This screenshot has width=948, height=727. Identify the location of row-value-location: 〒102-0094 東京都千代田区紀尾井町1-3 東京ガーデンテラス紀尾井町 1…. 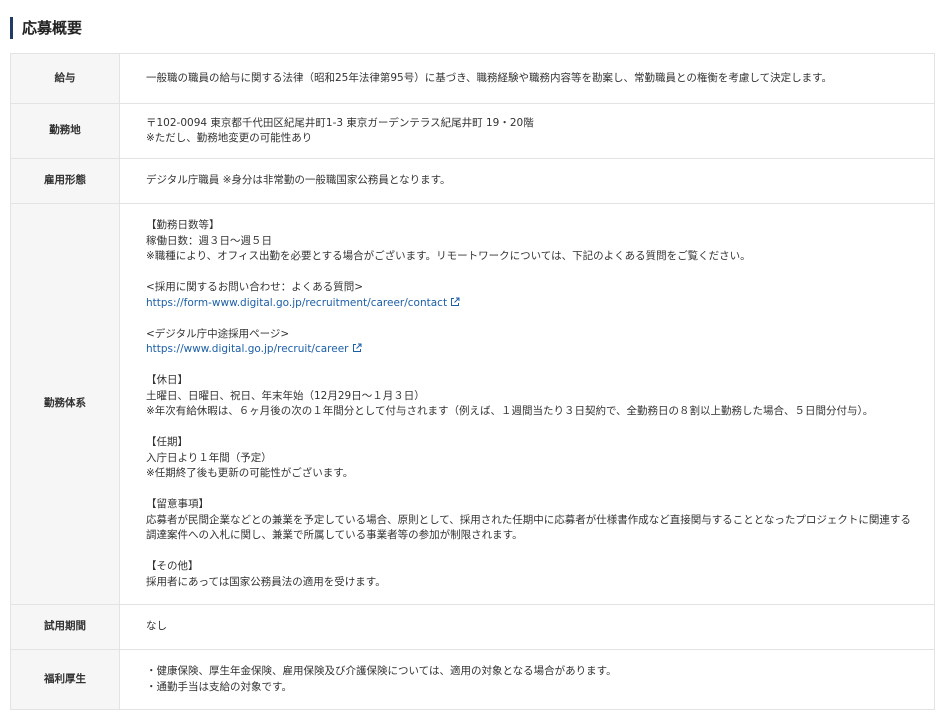
(527, 131).